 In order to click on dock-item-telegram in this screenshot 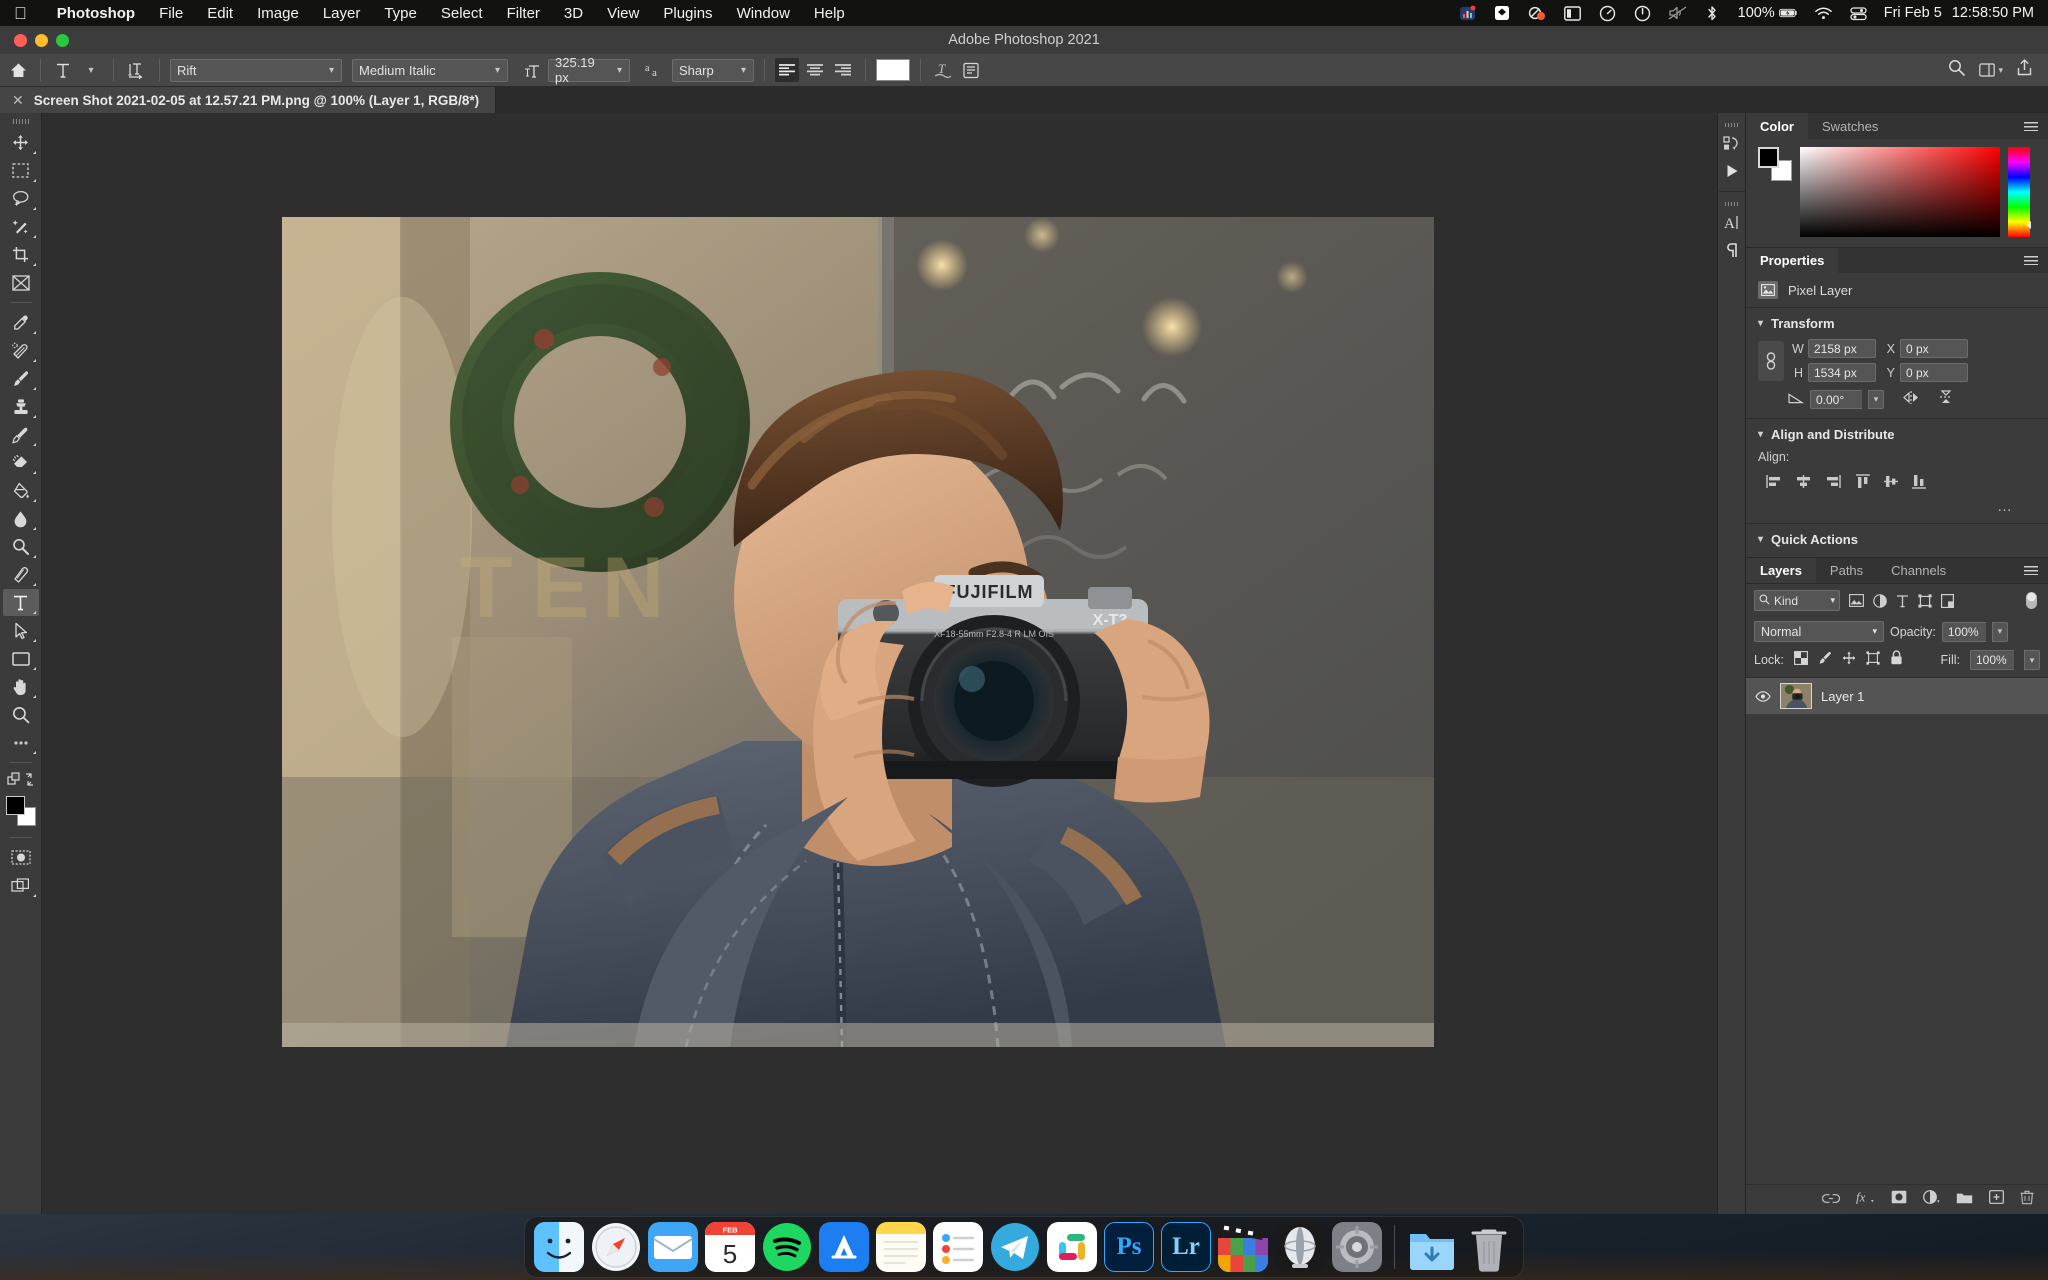, I will do `click(1015, 1247)`.